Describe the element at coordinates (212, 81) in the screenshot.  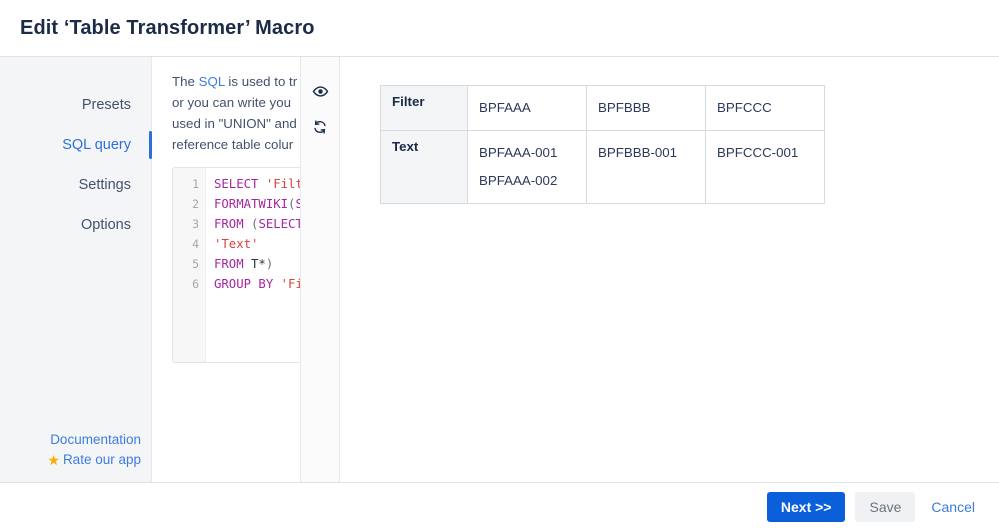
I see `sql-inline-link: SQL` at that location.